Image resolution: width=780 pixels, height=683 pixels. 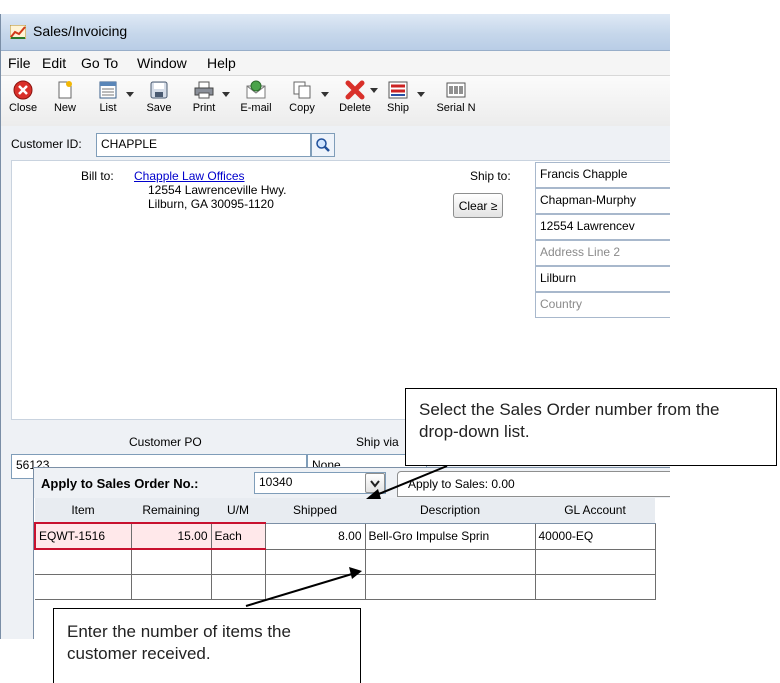 What do you see at coordinates (217, 190) in the screenshot?
I see `bill-to-address-line1: 12554 Lawrenceville Hwy.` at bounding box center [217, 190].